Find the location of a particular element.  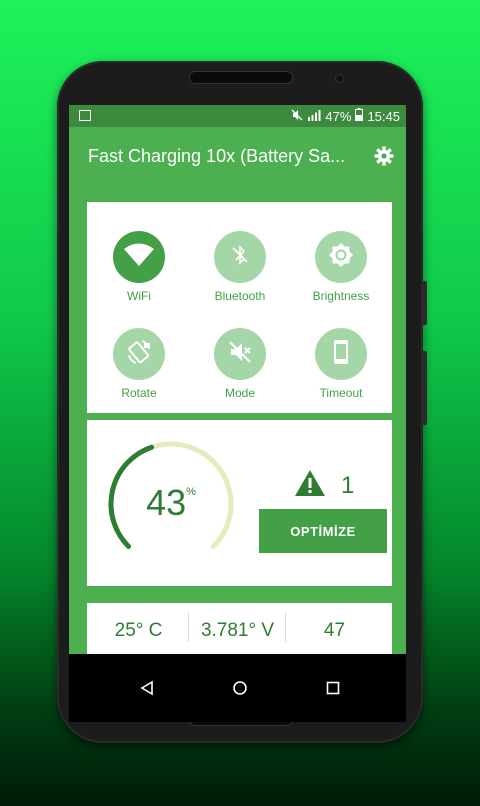

warning-icon is located at coordinates (310, 485).